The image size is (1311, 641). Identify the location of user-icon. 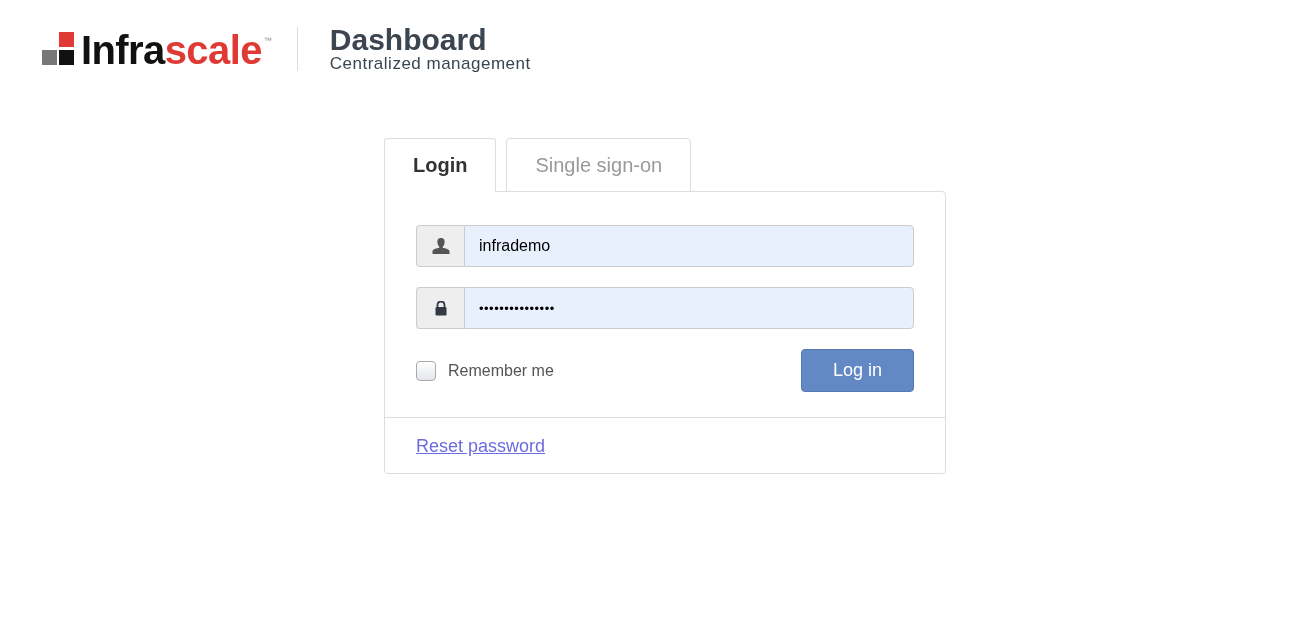
(440, 246).